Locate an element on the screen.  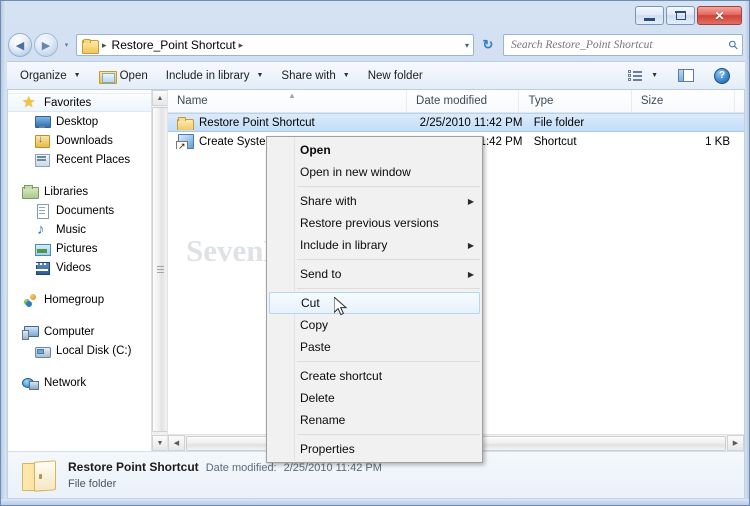
breadcrumb-current: Restore_Point Shortcut is located at coordinates (174, 45).